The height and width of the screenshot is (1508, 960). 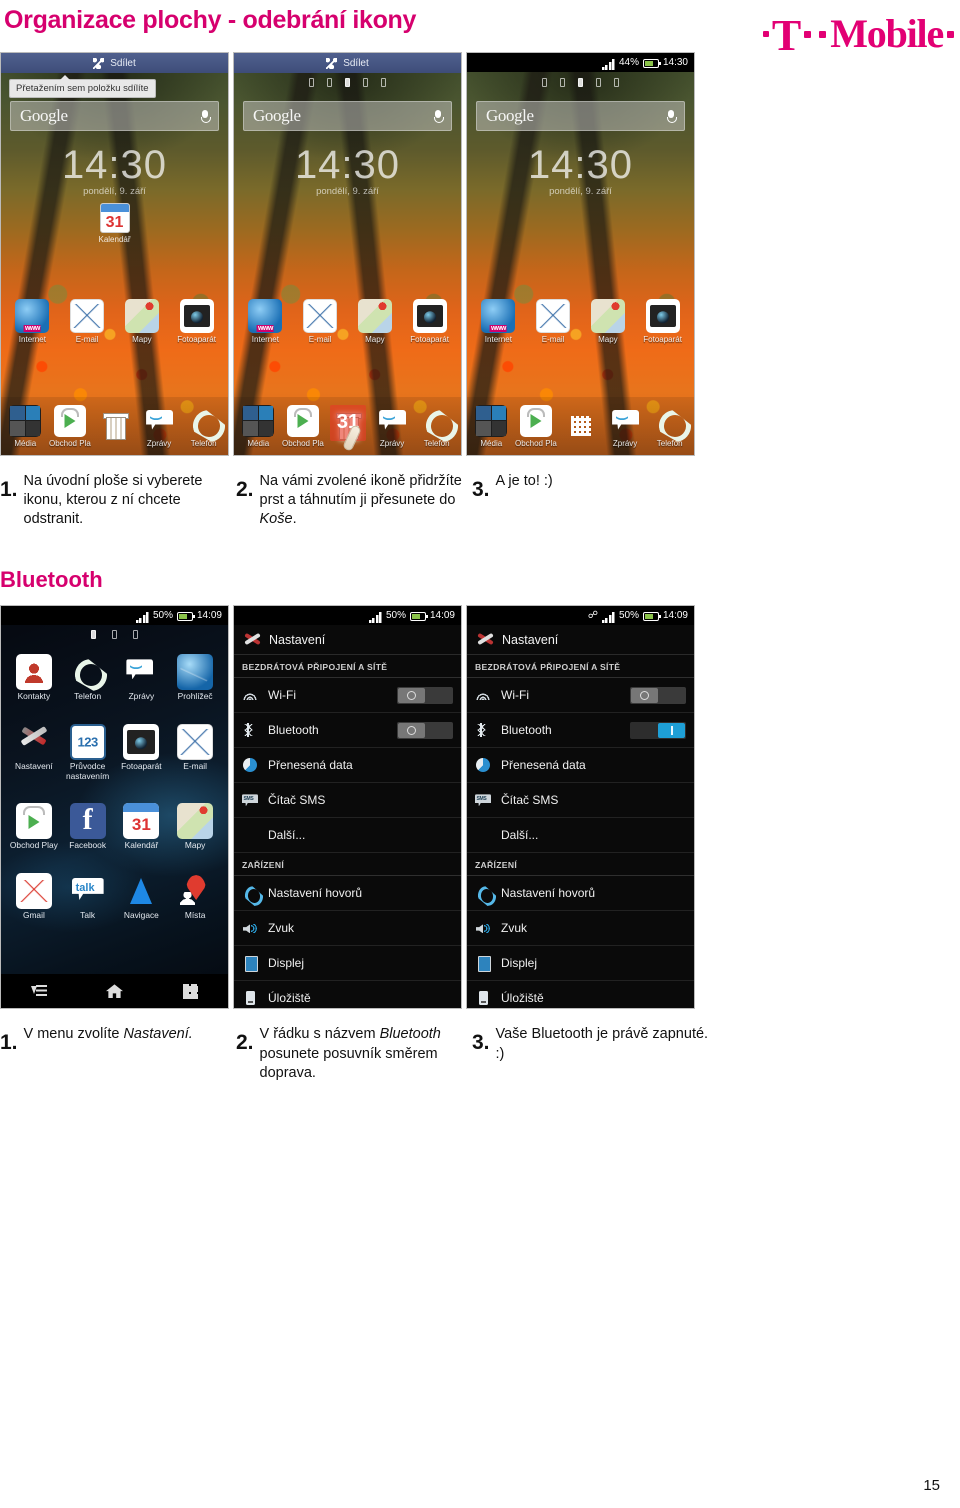 I want to click on drawer-app-browser: Prohlížeč, so click(x=195, y=678).